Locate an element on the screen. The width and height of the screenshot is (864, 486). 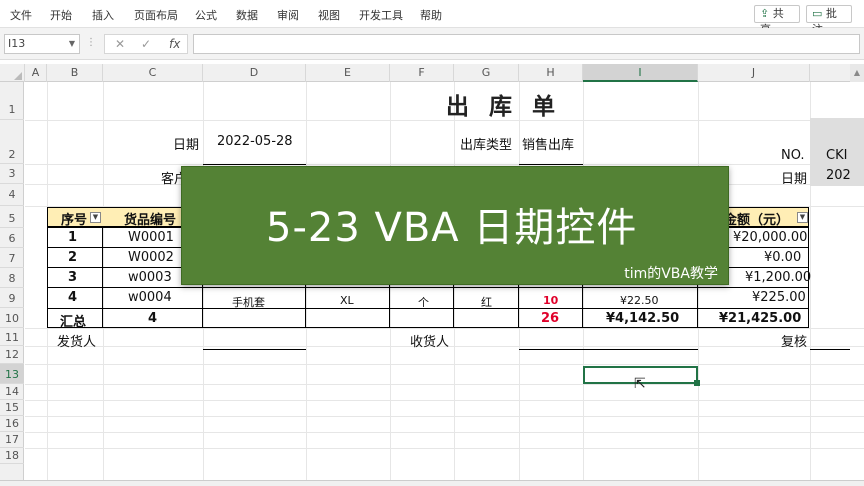
column-header-c: C is located at coordinates (153, 73).